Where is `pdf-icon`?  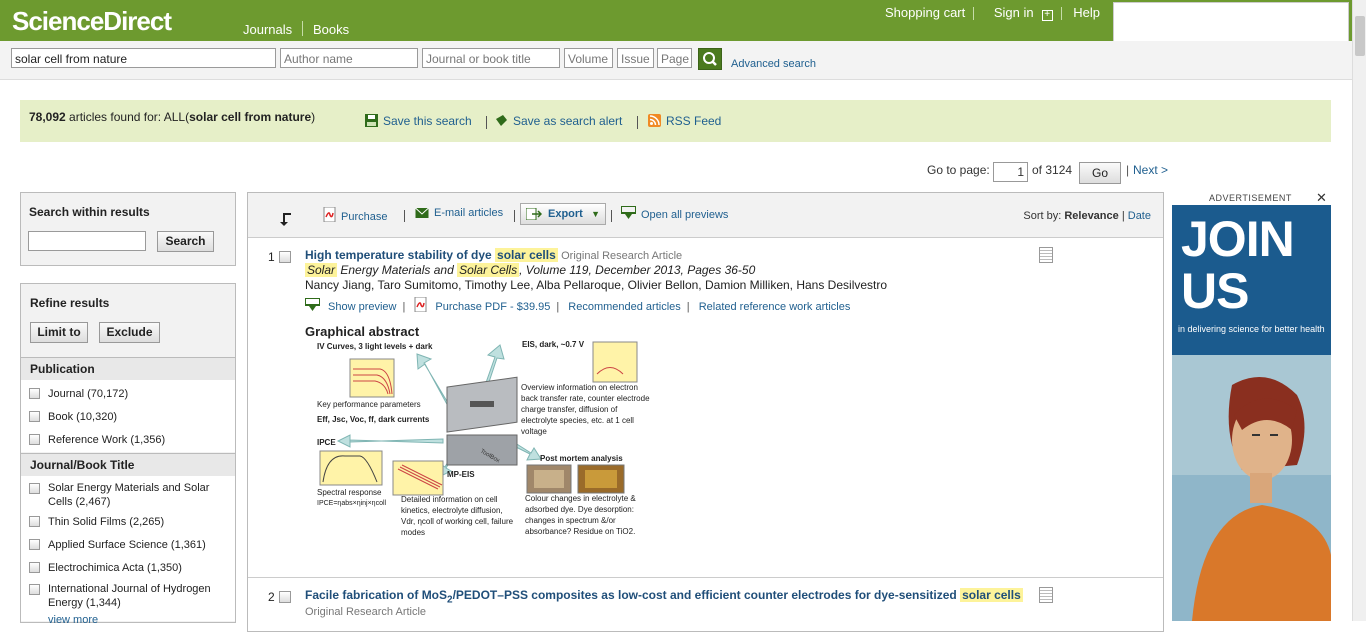 pdf-icon is located at coordinates (420, 304).